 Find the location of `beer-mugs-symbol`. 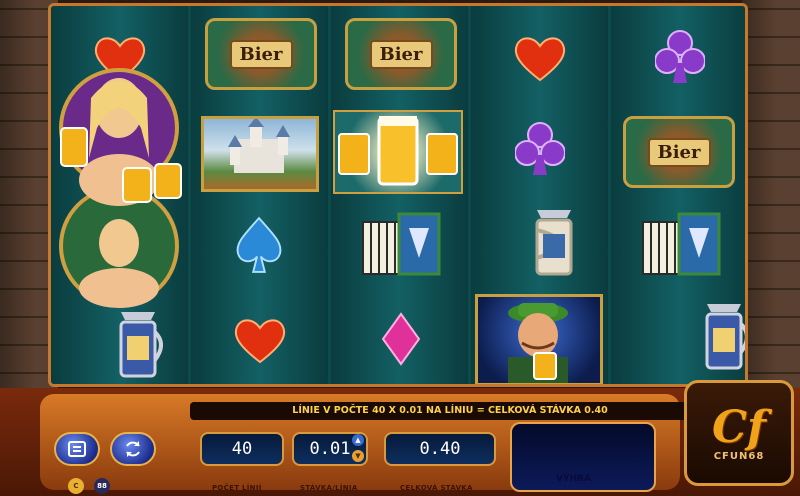

beer-mugs-symbol is located at coordinates (398, 152).